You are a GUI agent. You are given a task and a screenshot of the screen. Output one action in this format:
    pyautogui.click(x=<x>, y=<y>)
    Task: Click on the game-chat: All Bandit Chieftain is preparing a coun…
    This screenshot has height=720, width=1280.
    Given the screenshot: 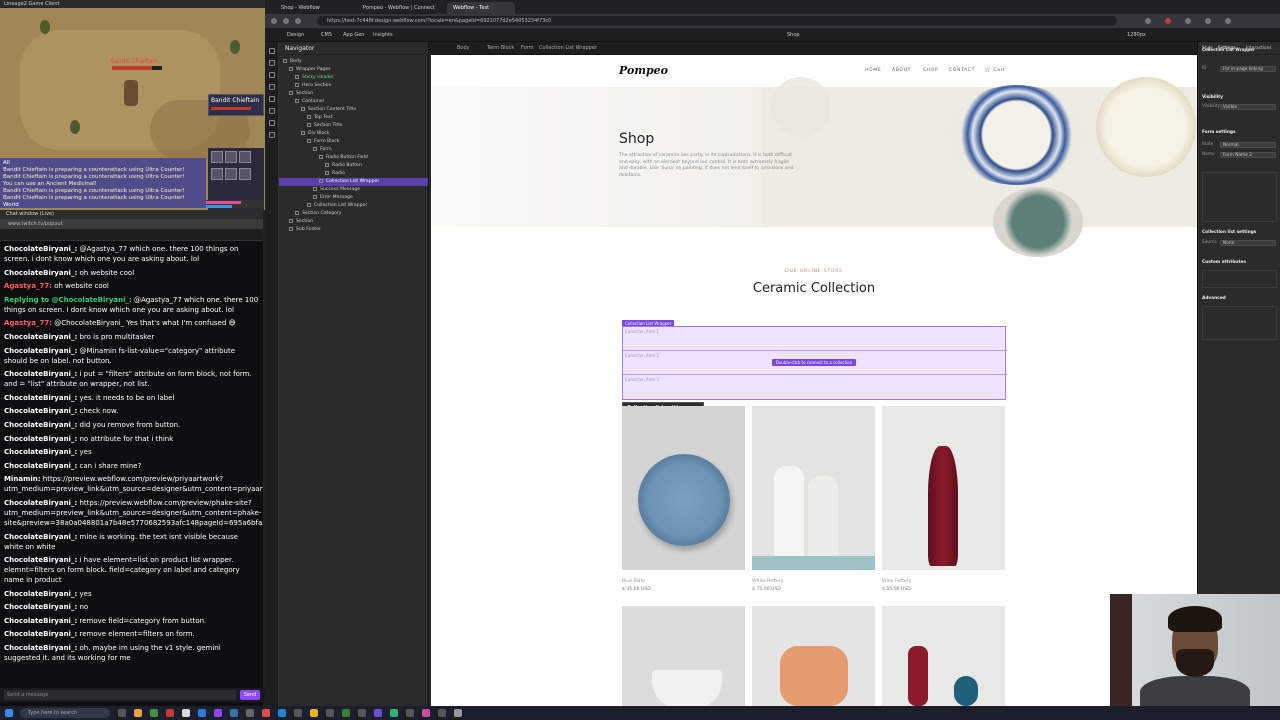 What is the action you would take?
    pyautogui.click(x=103, y=183)
    